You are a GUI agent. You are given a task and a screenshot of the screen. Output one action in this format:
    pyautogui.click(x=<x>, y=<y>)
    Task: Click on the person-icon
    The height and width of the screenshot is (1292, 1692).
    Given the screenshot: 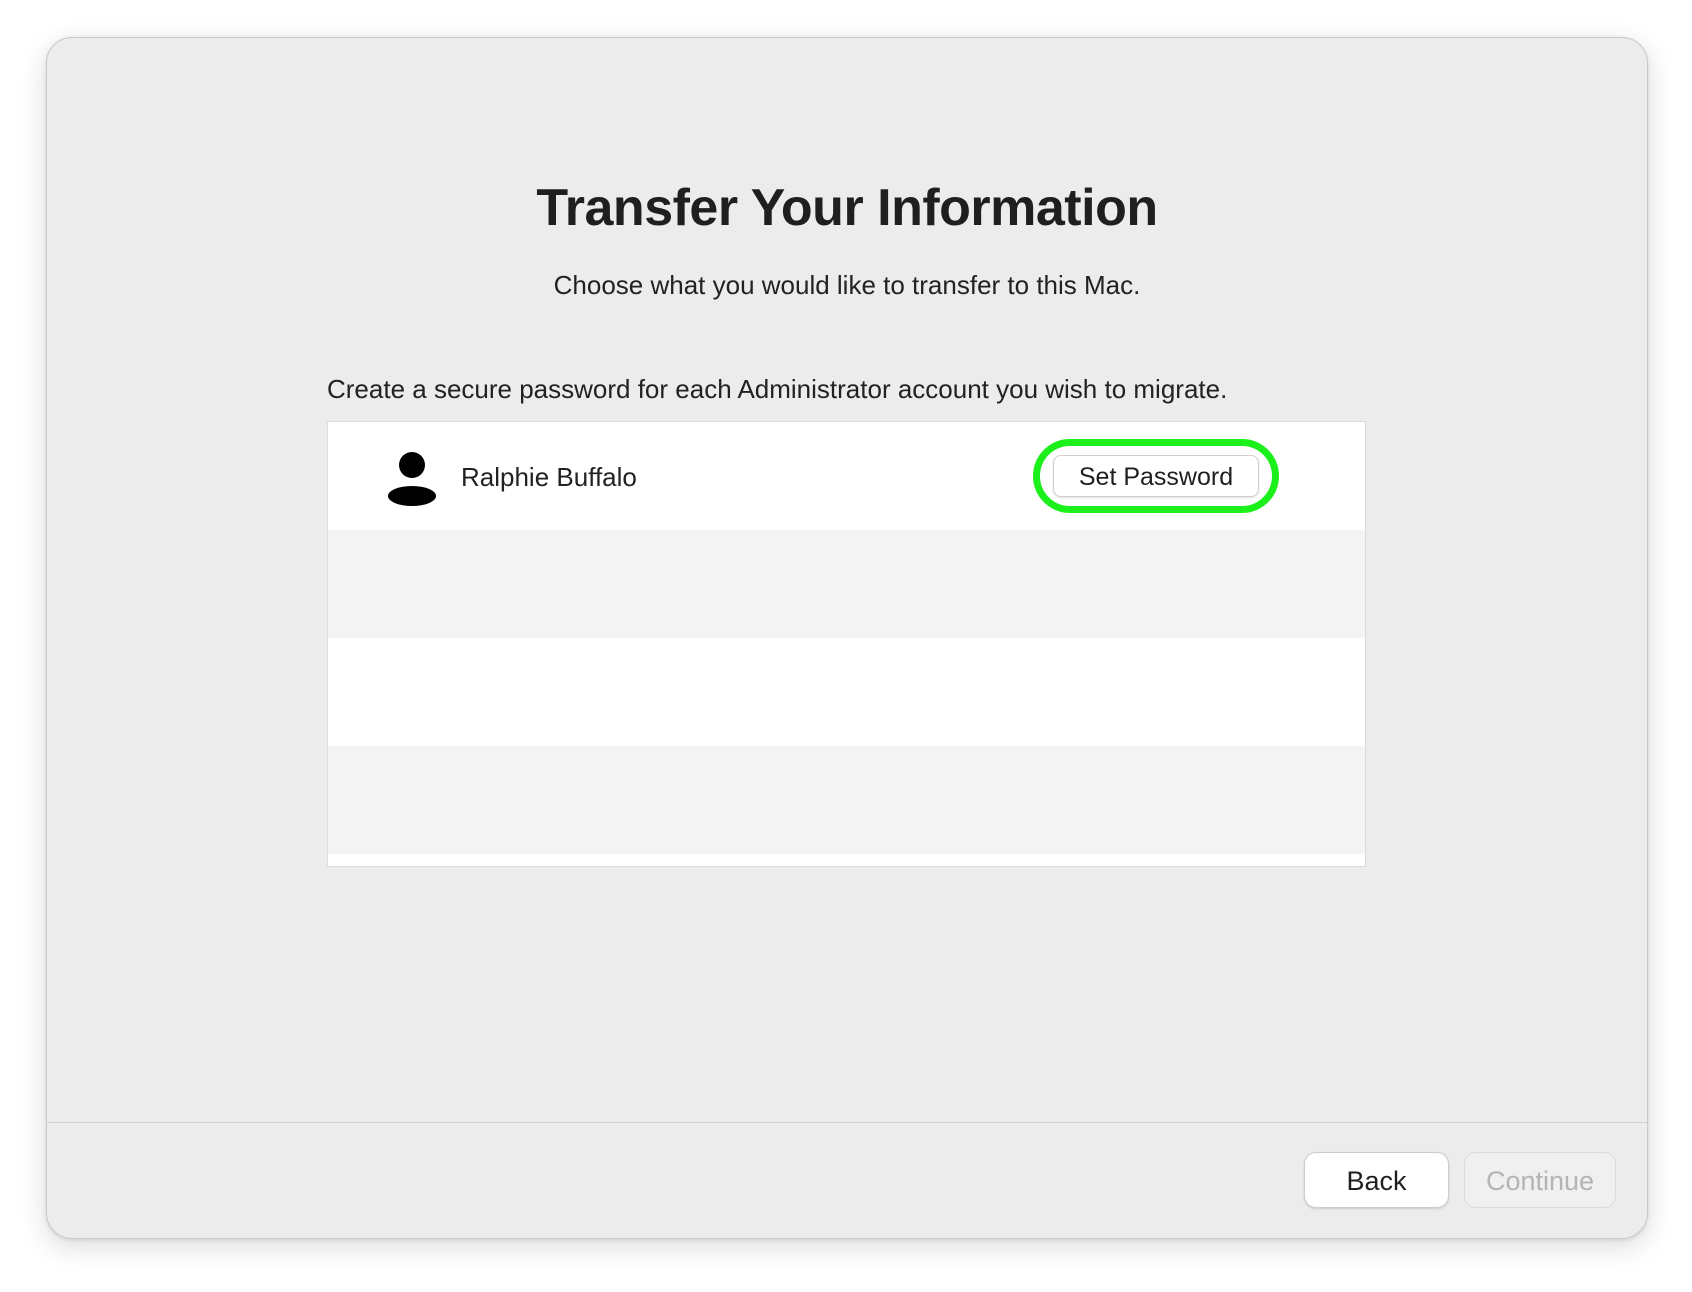 What is the action you would take?
    pyautogui.click(x=412, y=478)
    